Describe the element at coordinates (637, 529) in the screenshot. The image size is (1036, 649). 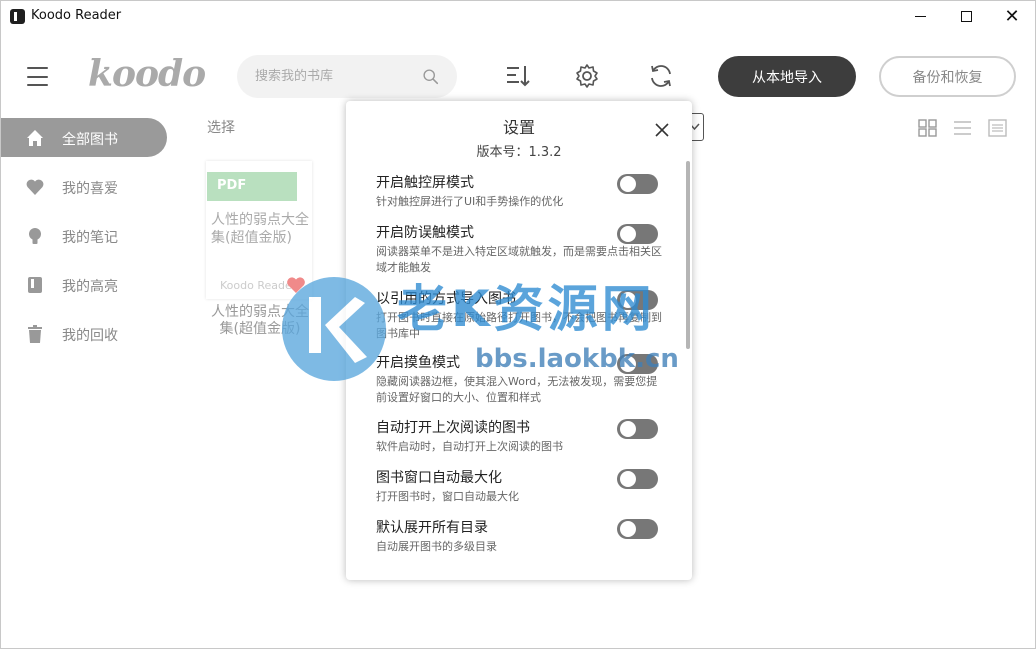
I see `expand-toc-toggle` at that location.